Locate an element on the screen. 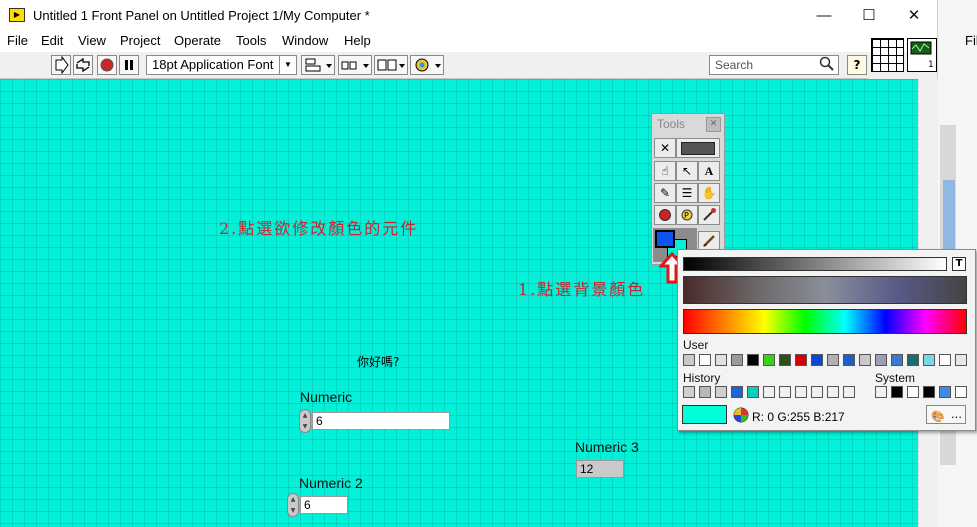  waveform-icon: 1 is located at coordinates (922, 55).